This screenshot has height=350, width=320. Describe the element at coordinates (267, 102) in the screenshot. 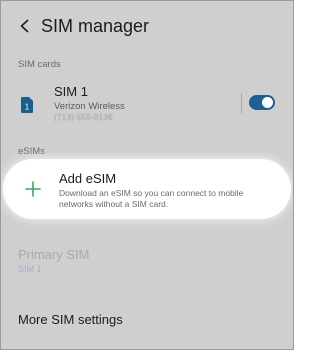

I see `toggle-knob` at that location.